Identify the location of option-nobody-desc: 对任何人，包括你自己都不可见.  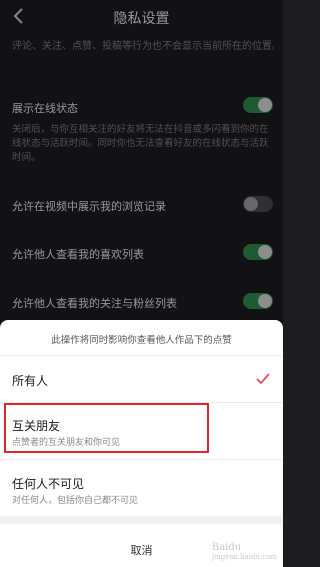
(75, 501).